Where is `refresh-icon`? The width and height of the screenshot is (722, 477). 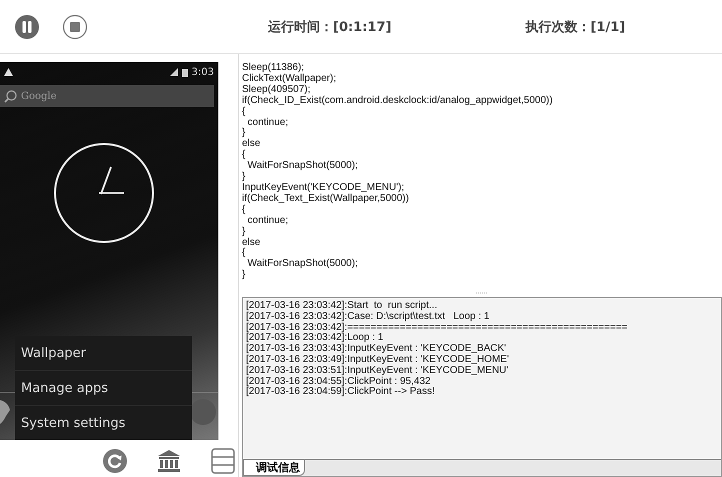
refresh-icon is located at coordinates (115, 461).